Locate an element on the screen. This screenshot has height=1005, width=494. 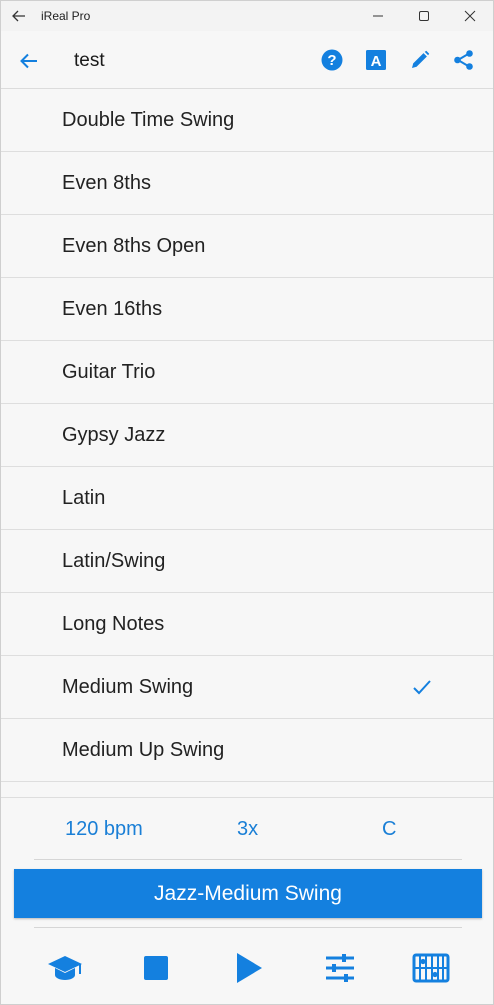
share-icon is located at coordinates (463, 60).